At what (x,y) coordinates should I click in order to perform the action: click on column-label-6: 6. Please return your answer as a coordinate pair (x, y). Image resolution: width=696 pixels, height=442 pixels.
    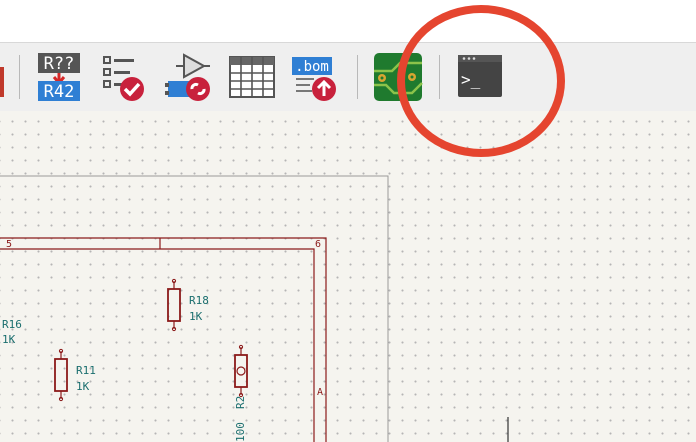
    Looking at the image, I should click on (318, 244).